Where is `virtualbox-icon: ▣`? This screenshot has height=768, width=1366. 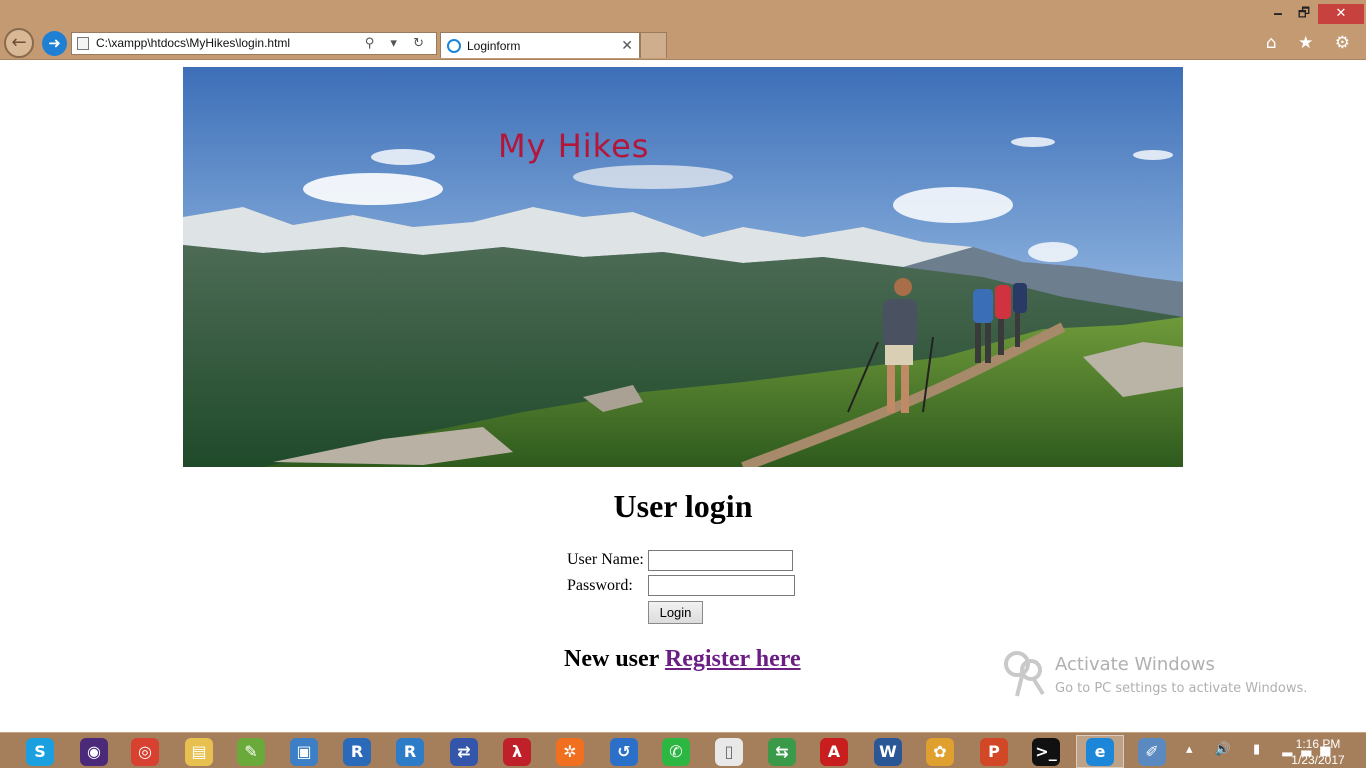
virtualbox-icon: ▣ is located at coordinates (304, 751).